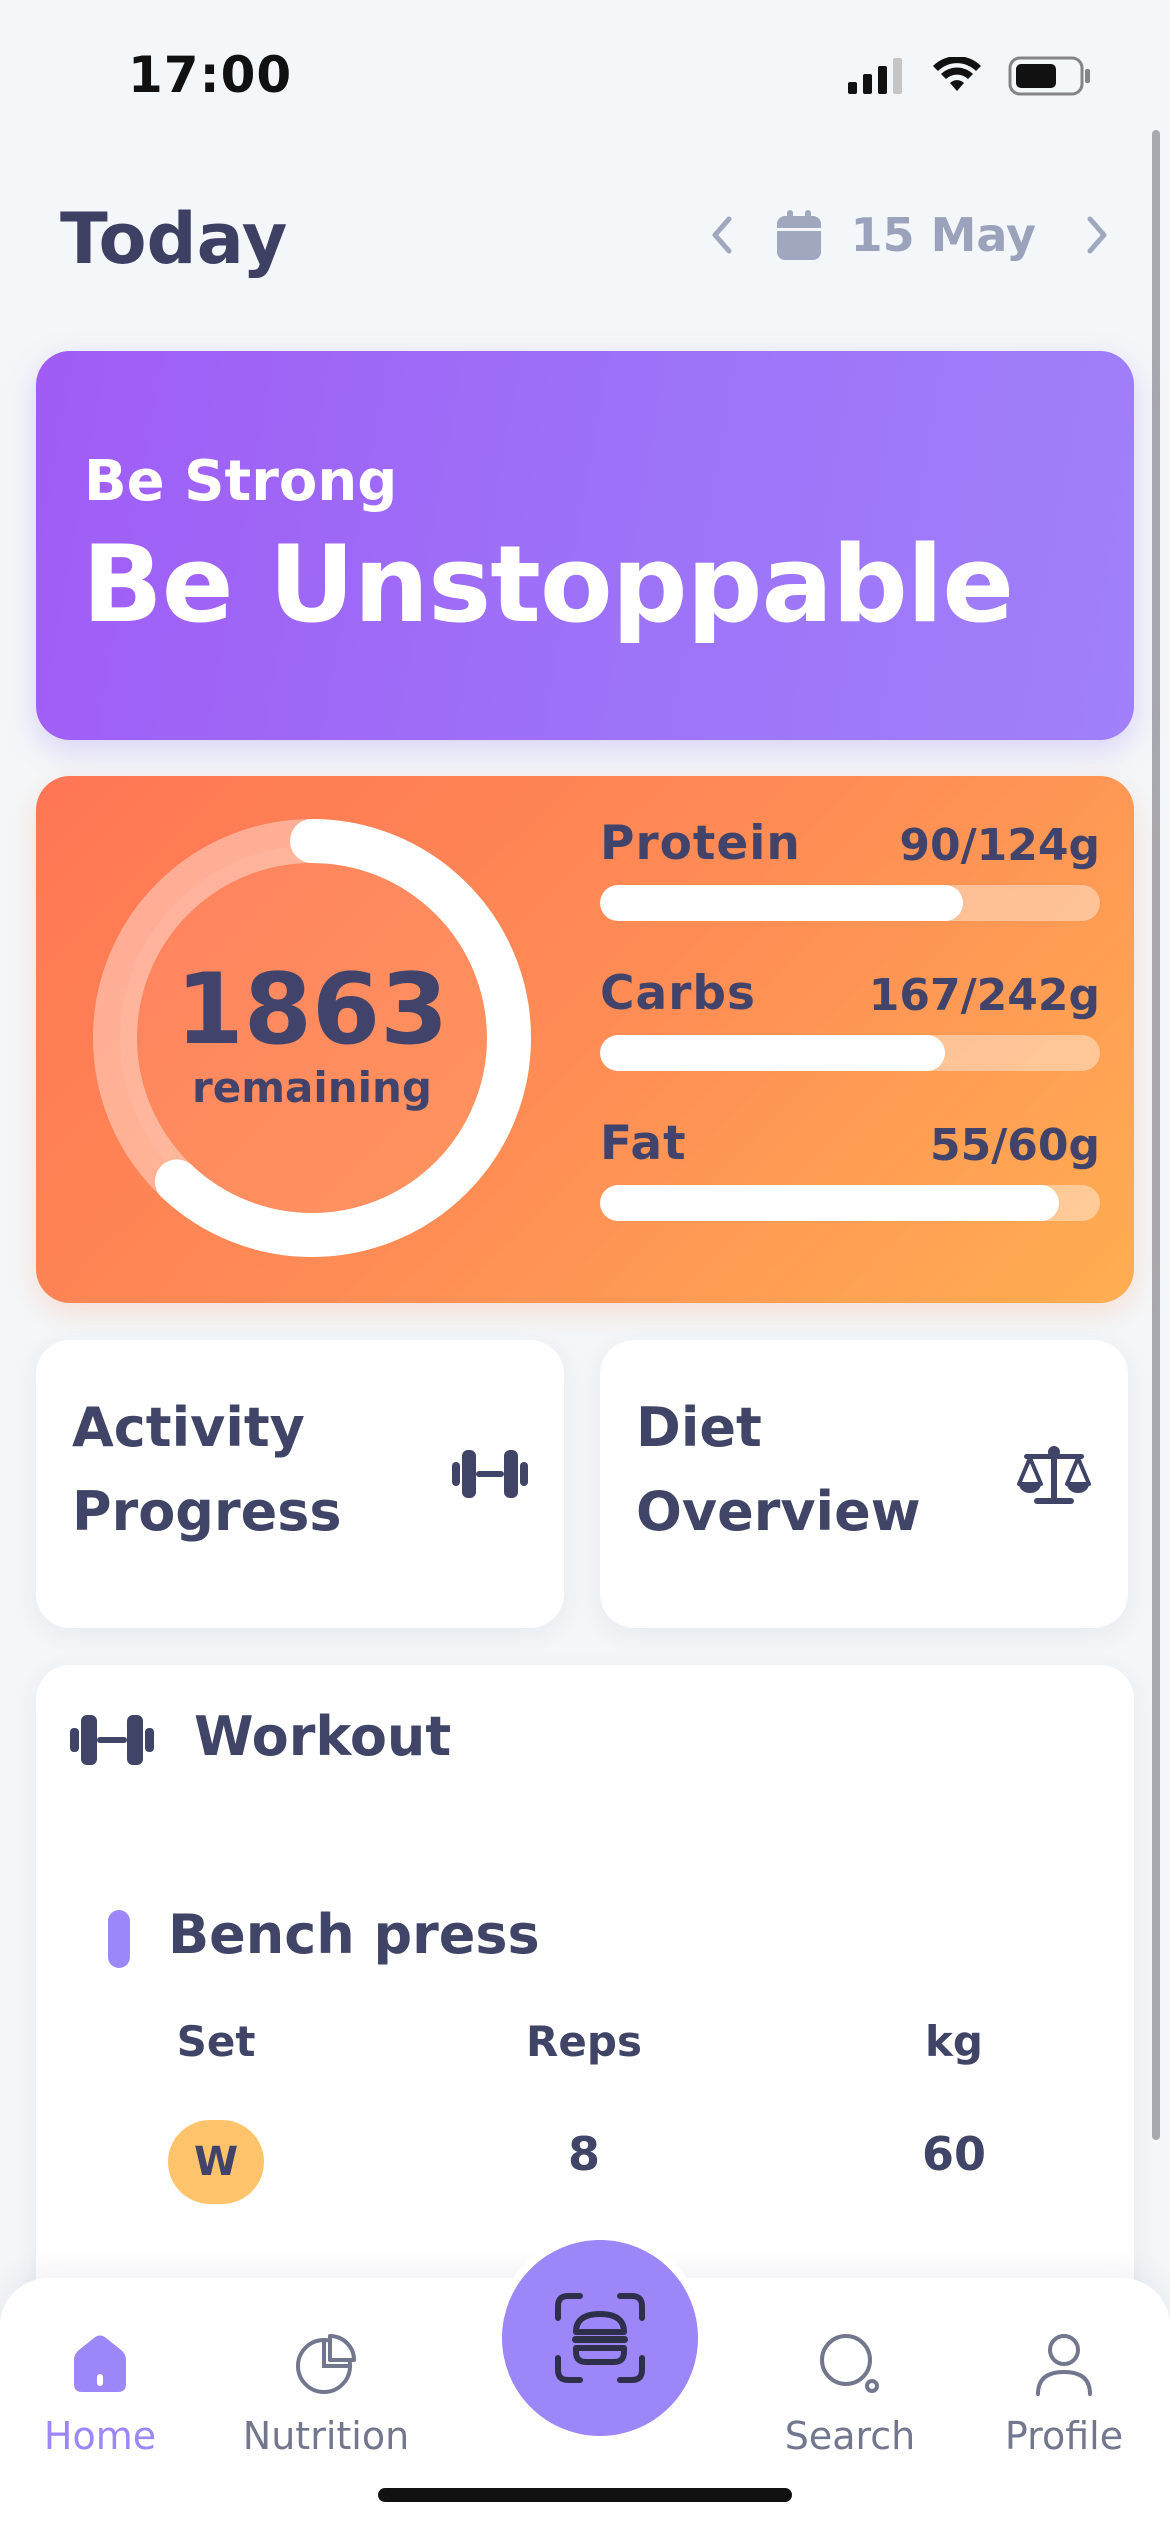 The image size is (1170, 2532). Describe the element at coordinates (999, 845) in the screenshot. I see `macro-value: 90/124g` at that location.